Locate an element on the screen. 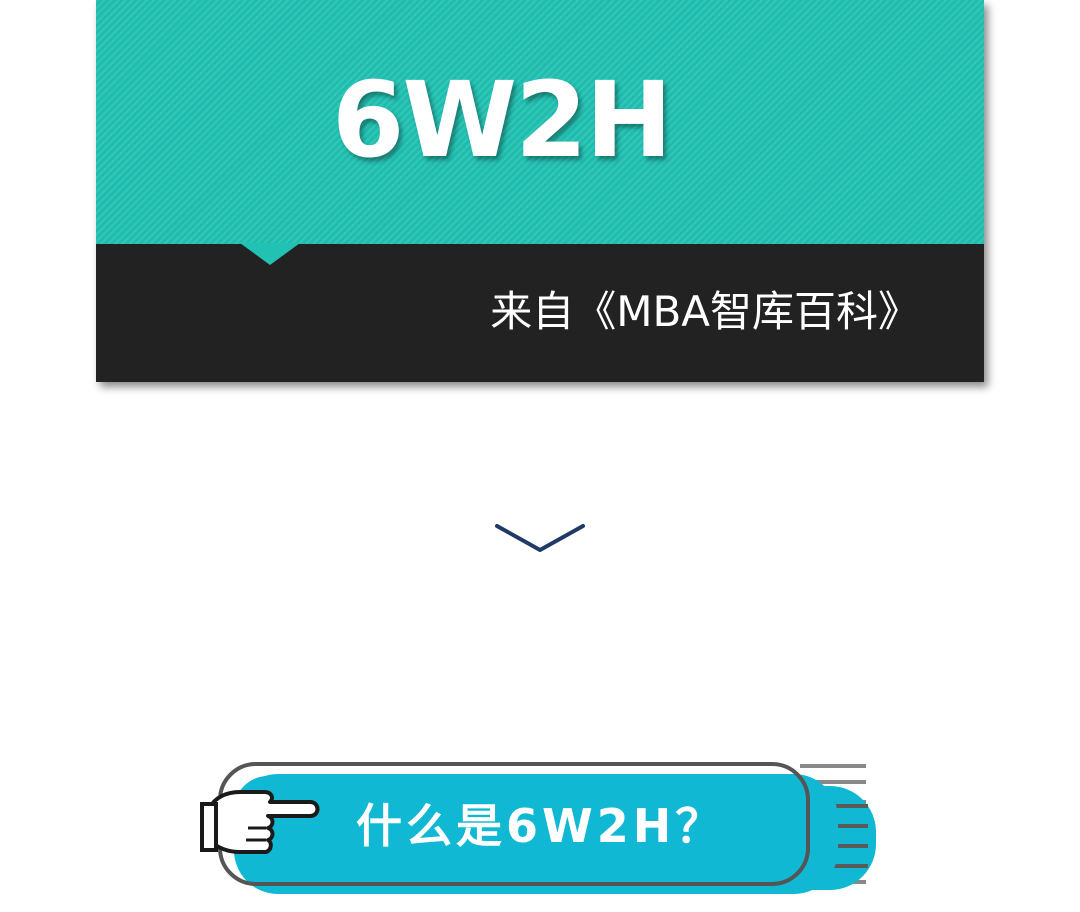 This screenshot has width=1080, height=912. hero-title: 6W2H is located at coordinates (502, 120).